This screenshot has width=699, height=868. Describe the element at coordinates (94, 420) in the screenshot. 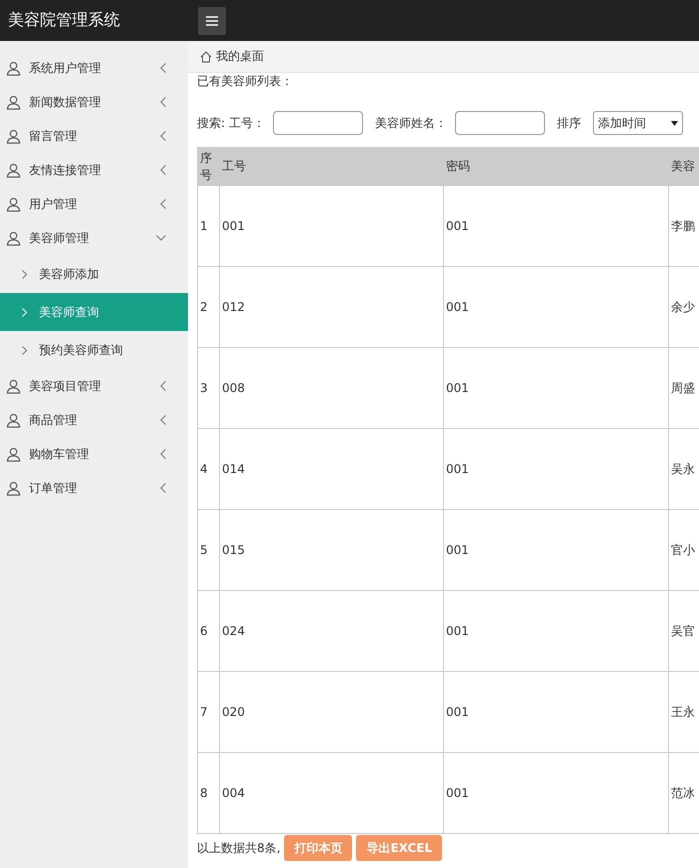

I see `sidebar-item: 商品管理` at that location.